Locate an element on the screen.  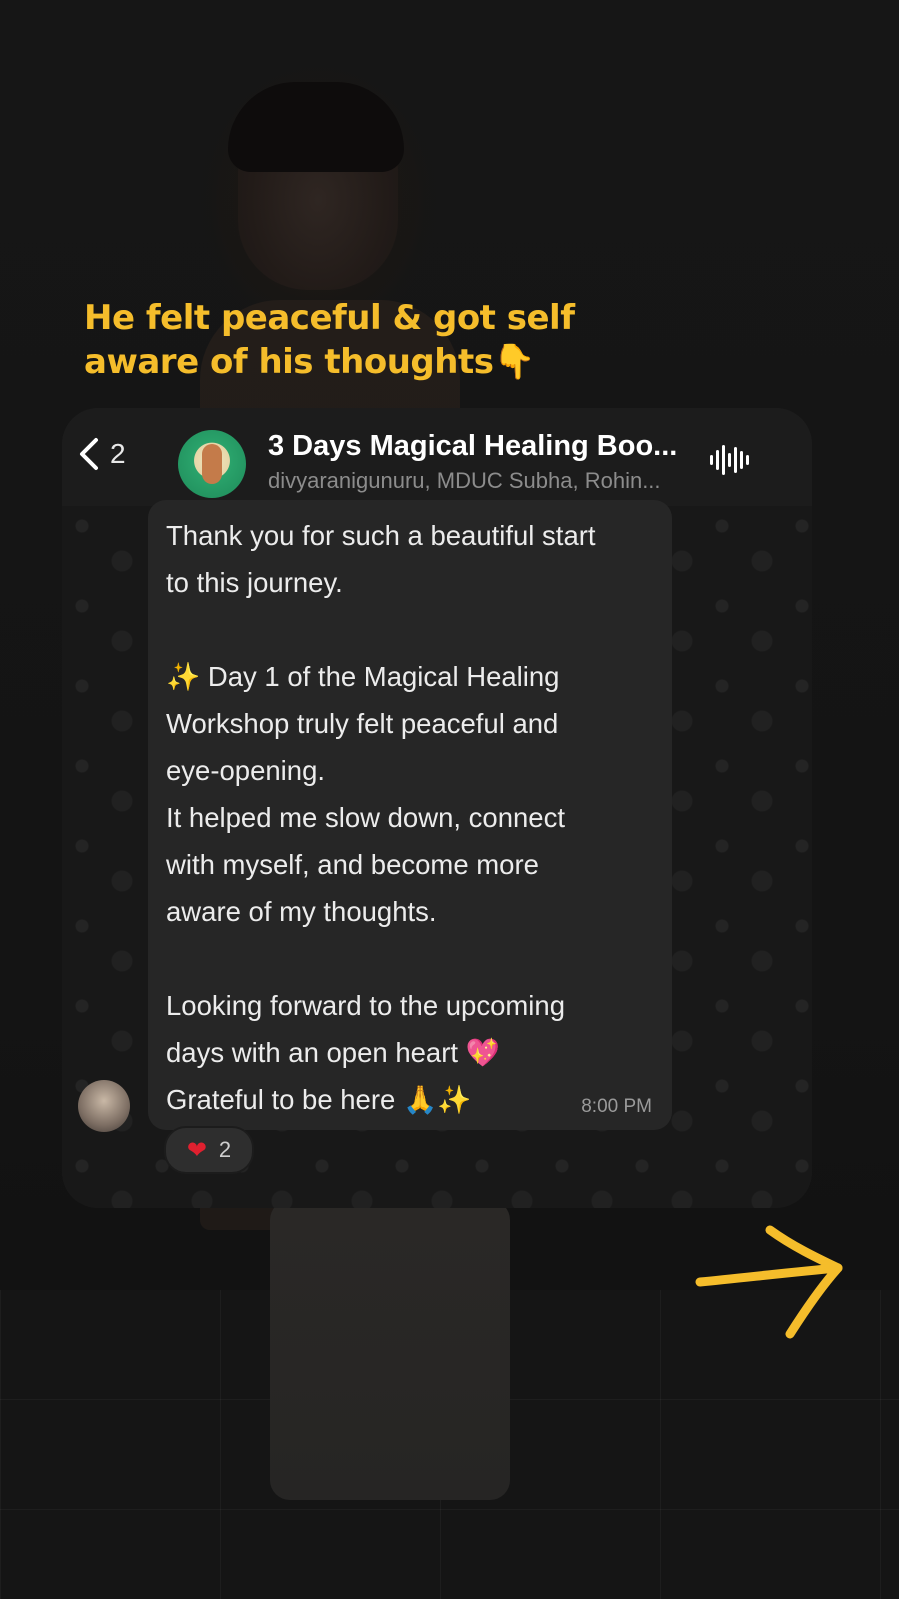
waveform-icon is located at coordinates (730, 460).